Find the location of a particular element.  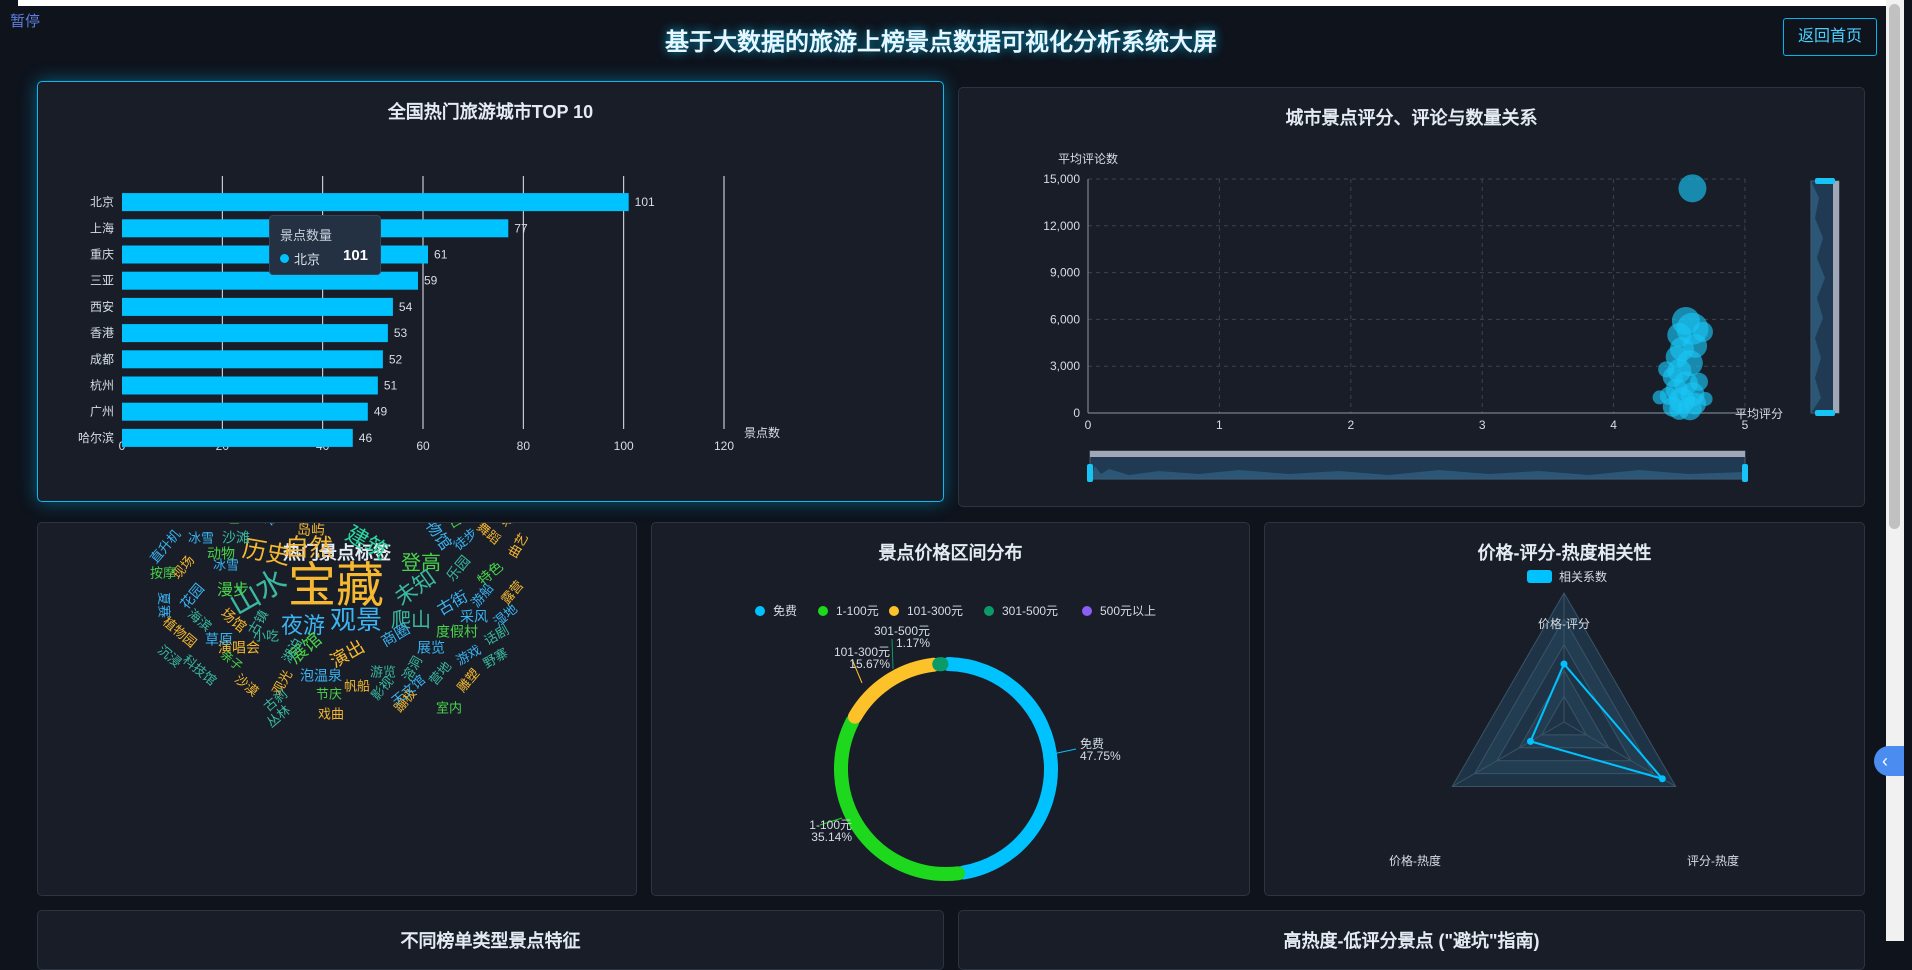

x-zoom-left-handle is located at coordinates (1090, 473).